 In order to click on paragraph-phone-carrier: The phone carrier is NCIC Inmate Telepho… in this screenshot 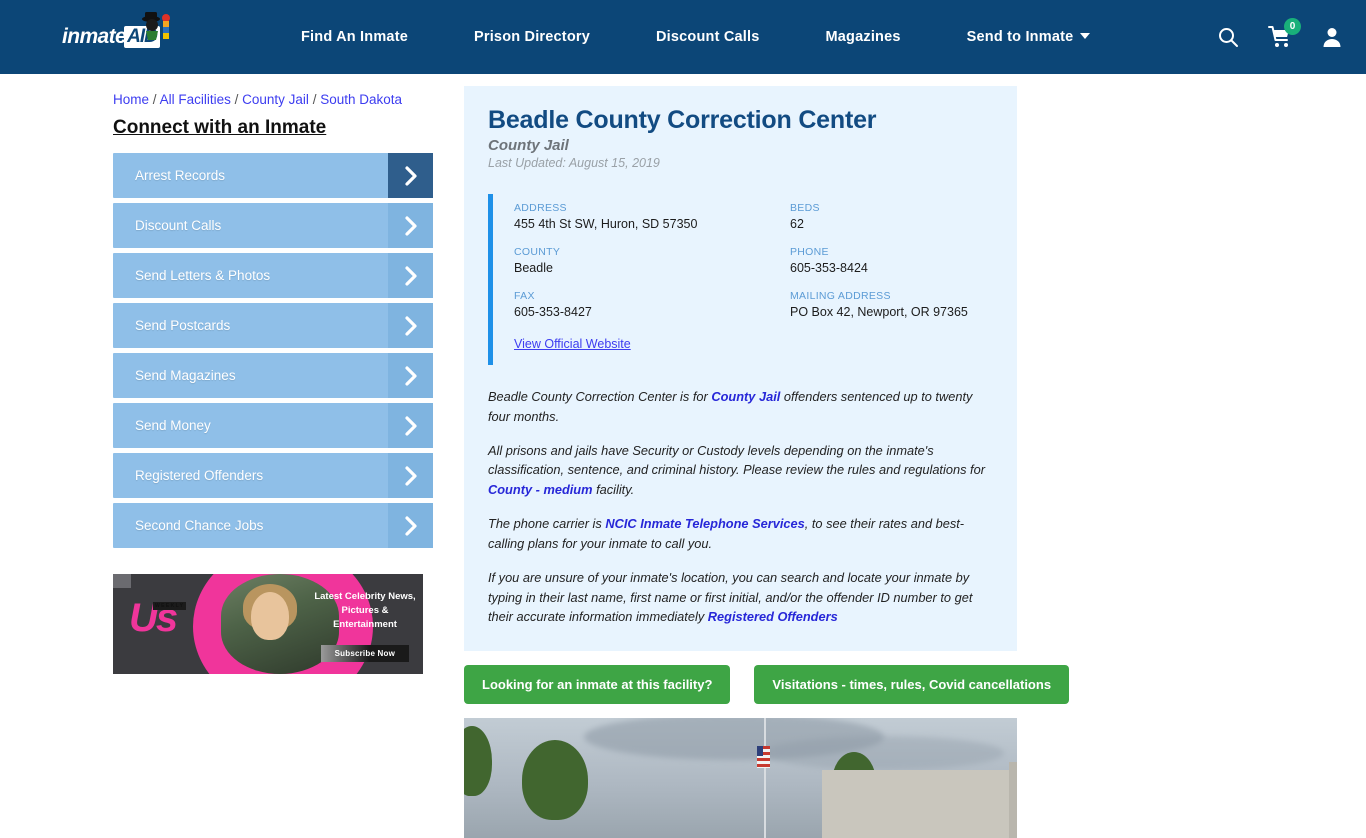, I will do `click(740, 534)`.